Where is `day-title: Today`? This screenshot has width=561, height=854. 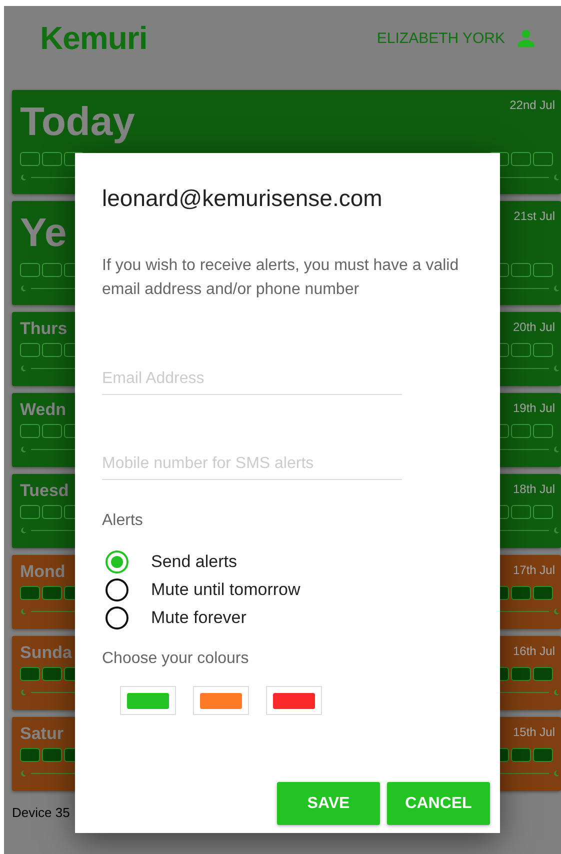
day-title: Today is located at coordinates (77, 122).